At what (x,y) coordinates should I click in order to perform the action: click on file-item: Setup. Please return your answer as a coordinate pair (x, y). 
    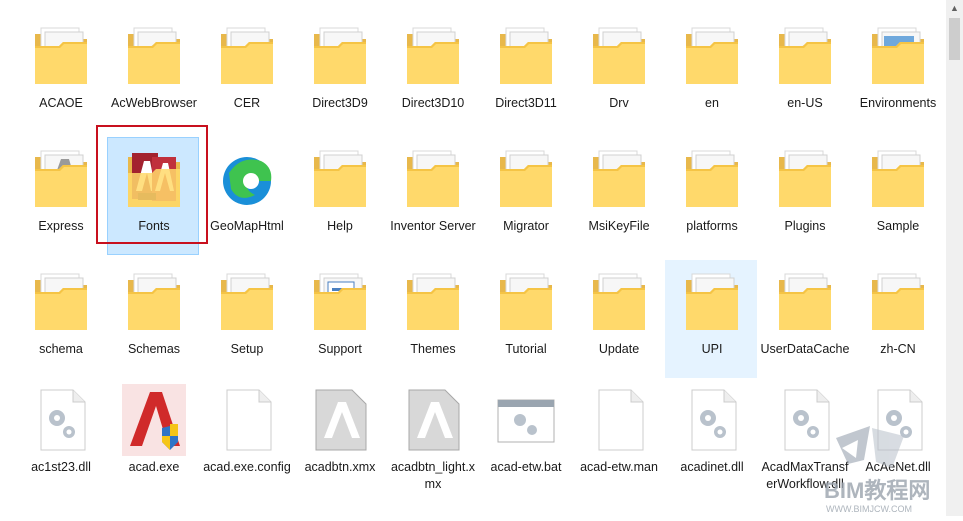
    Looking at the image, I should click on (246, 319).